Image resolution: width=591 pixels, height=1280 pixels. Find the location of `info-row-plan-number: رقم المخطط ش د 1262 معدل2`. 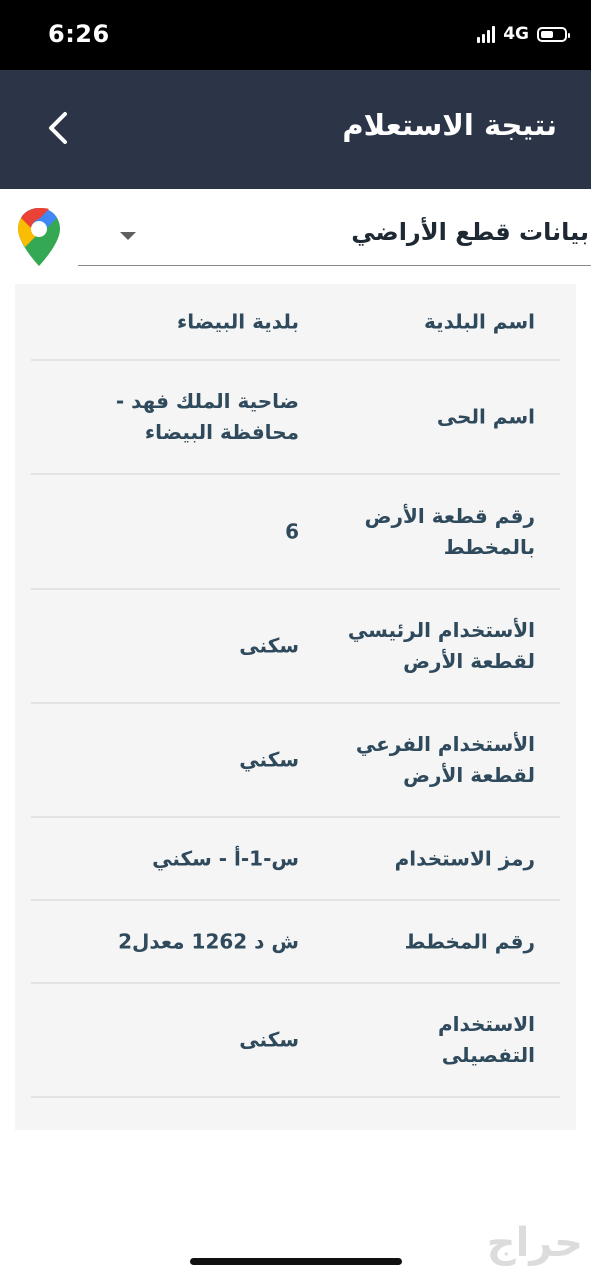

info-row-plan-number: رقم المخطط ش د 1262 معدل2 is located at coordinates (295, 942).